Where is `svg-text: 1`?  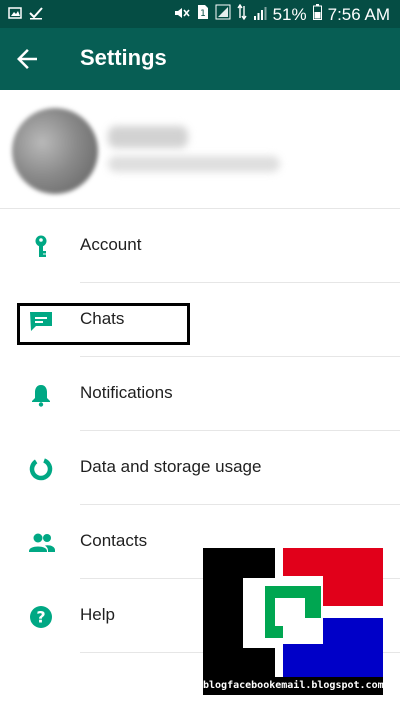 svg-text: 1 is located at coordinates (203, 14).